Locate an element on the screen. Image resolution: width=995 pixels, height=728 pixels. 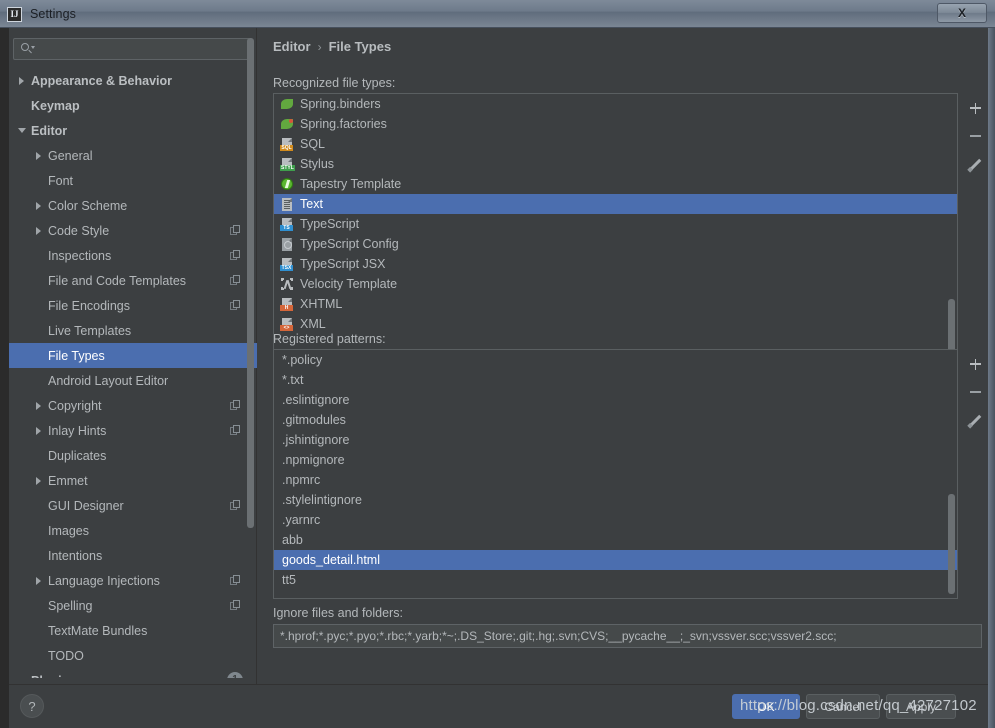
sidebar-item-copyright: Copyright is located at coordinates (133, 405).